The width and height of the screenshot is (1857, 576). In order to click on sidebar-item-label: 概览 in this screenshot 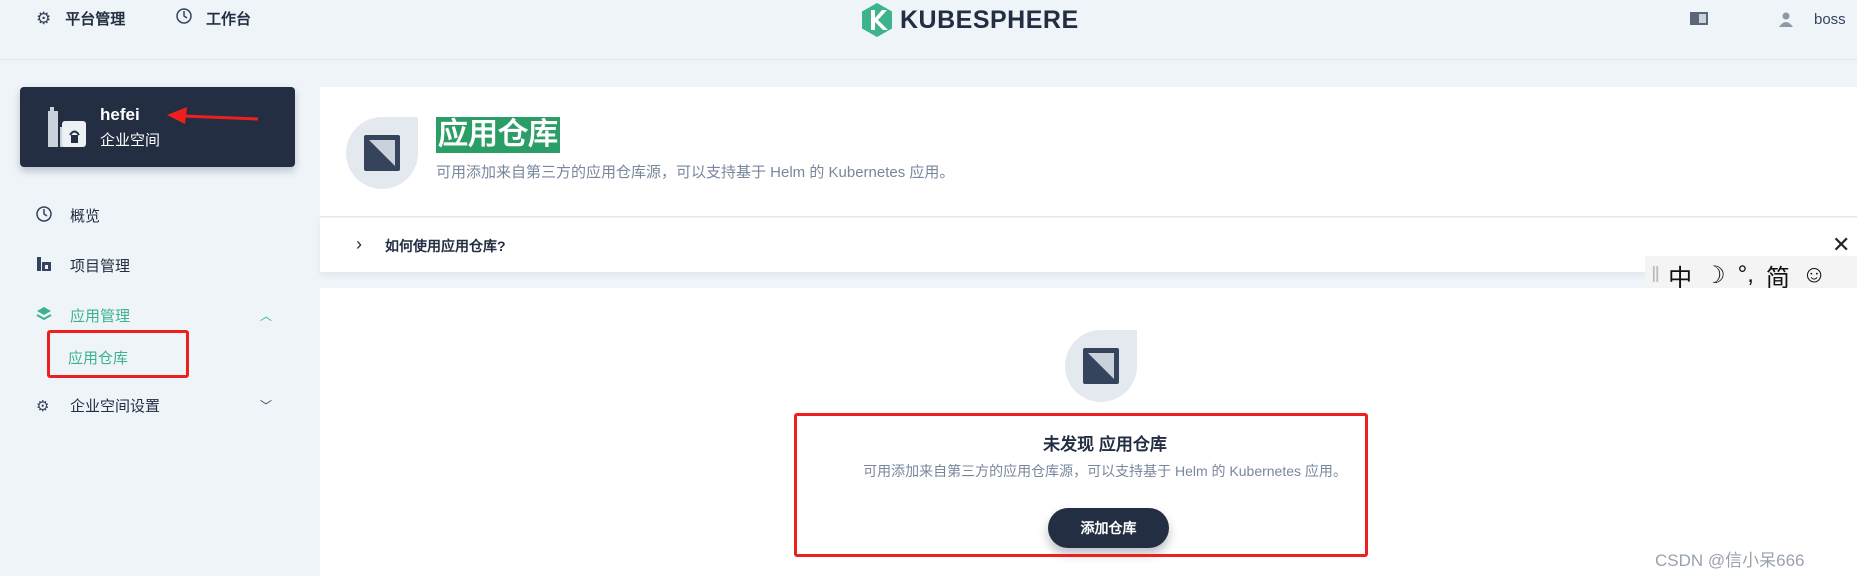, I will do `click(85, 216)`.